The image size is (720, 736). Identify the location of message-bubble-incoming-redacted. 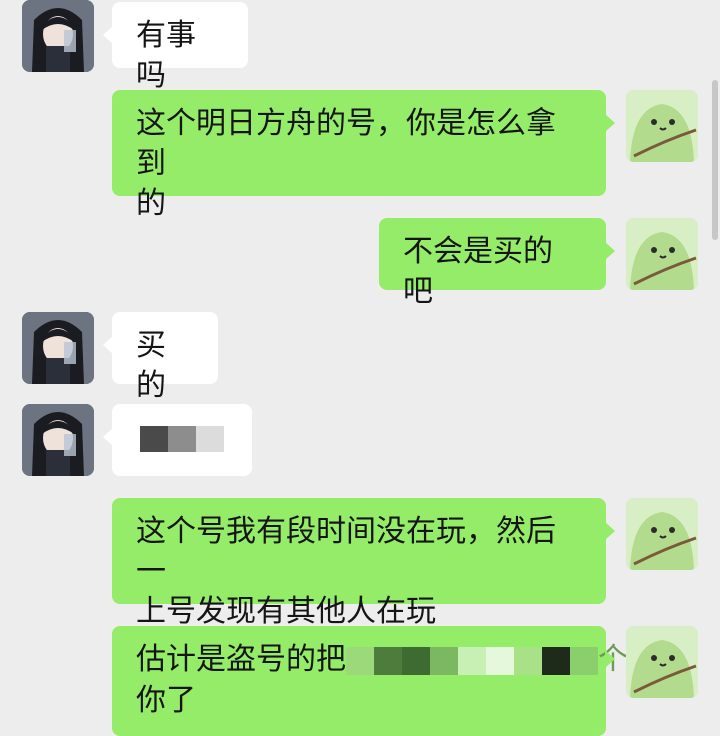
(177, 440).